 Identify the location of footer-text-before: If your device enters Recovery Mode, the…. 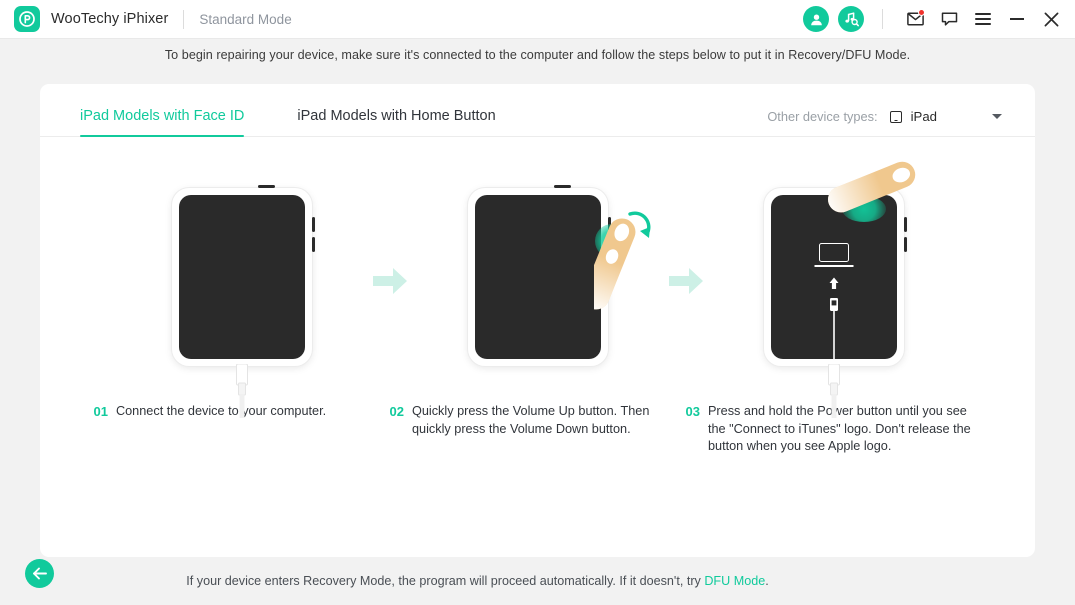
(445, 581).